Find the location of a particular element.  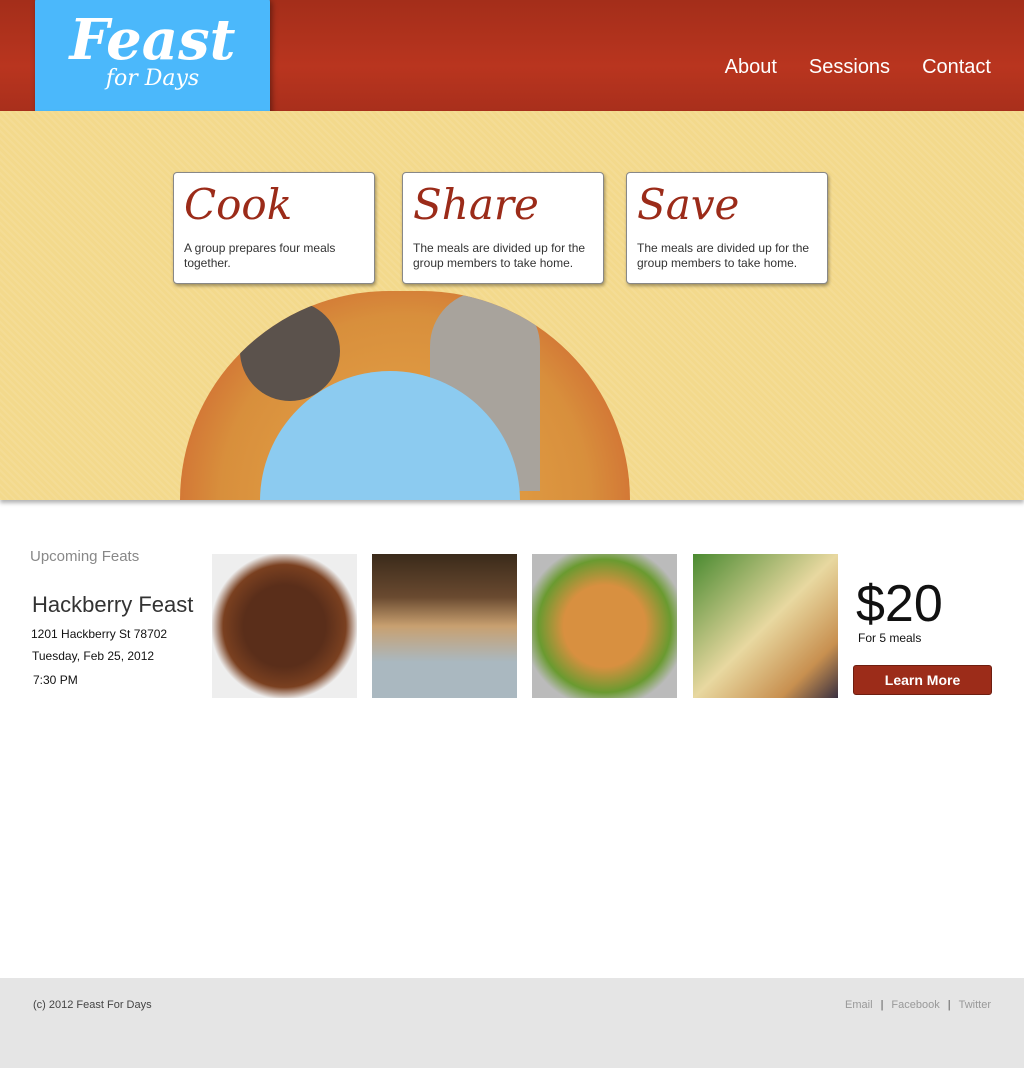

nav-sessions: Sessions is located at coordinates (849, 67).